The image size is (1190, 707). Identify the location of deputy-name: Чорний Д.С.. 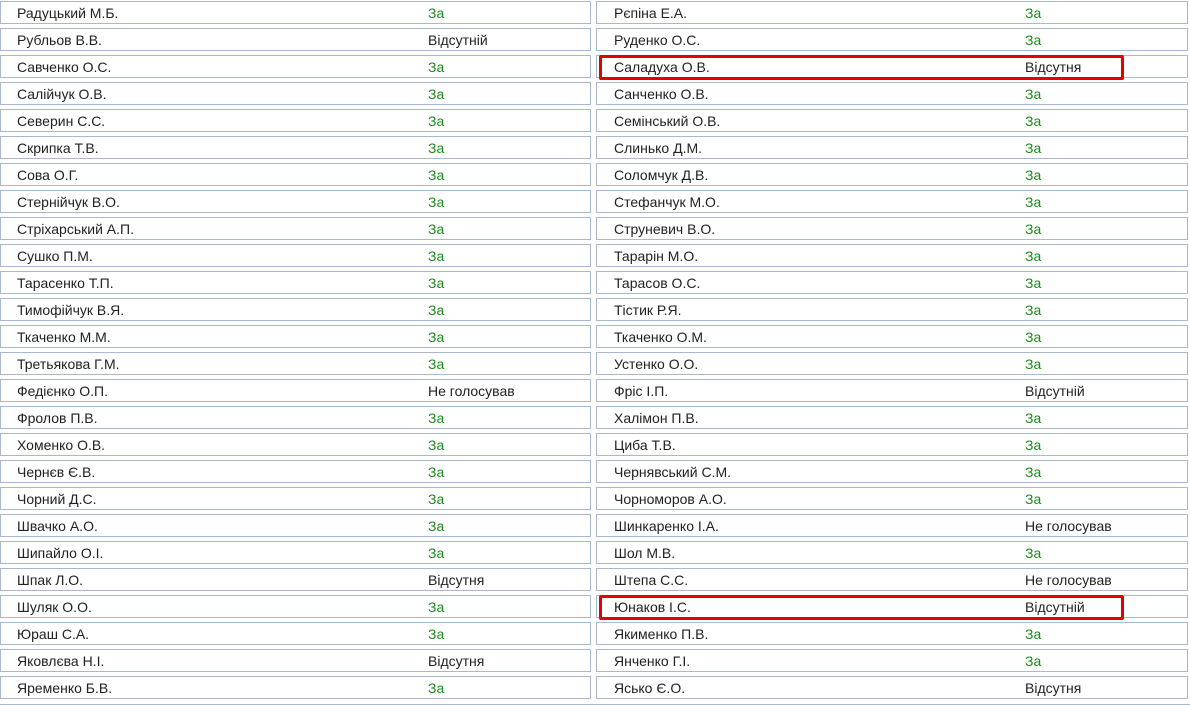
(57, 499).